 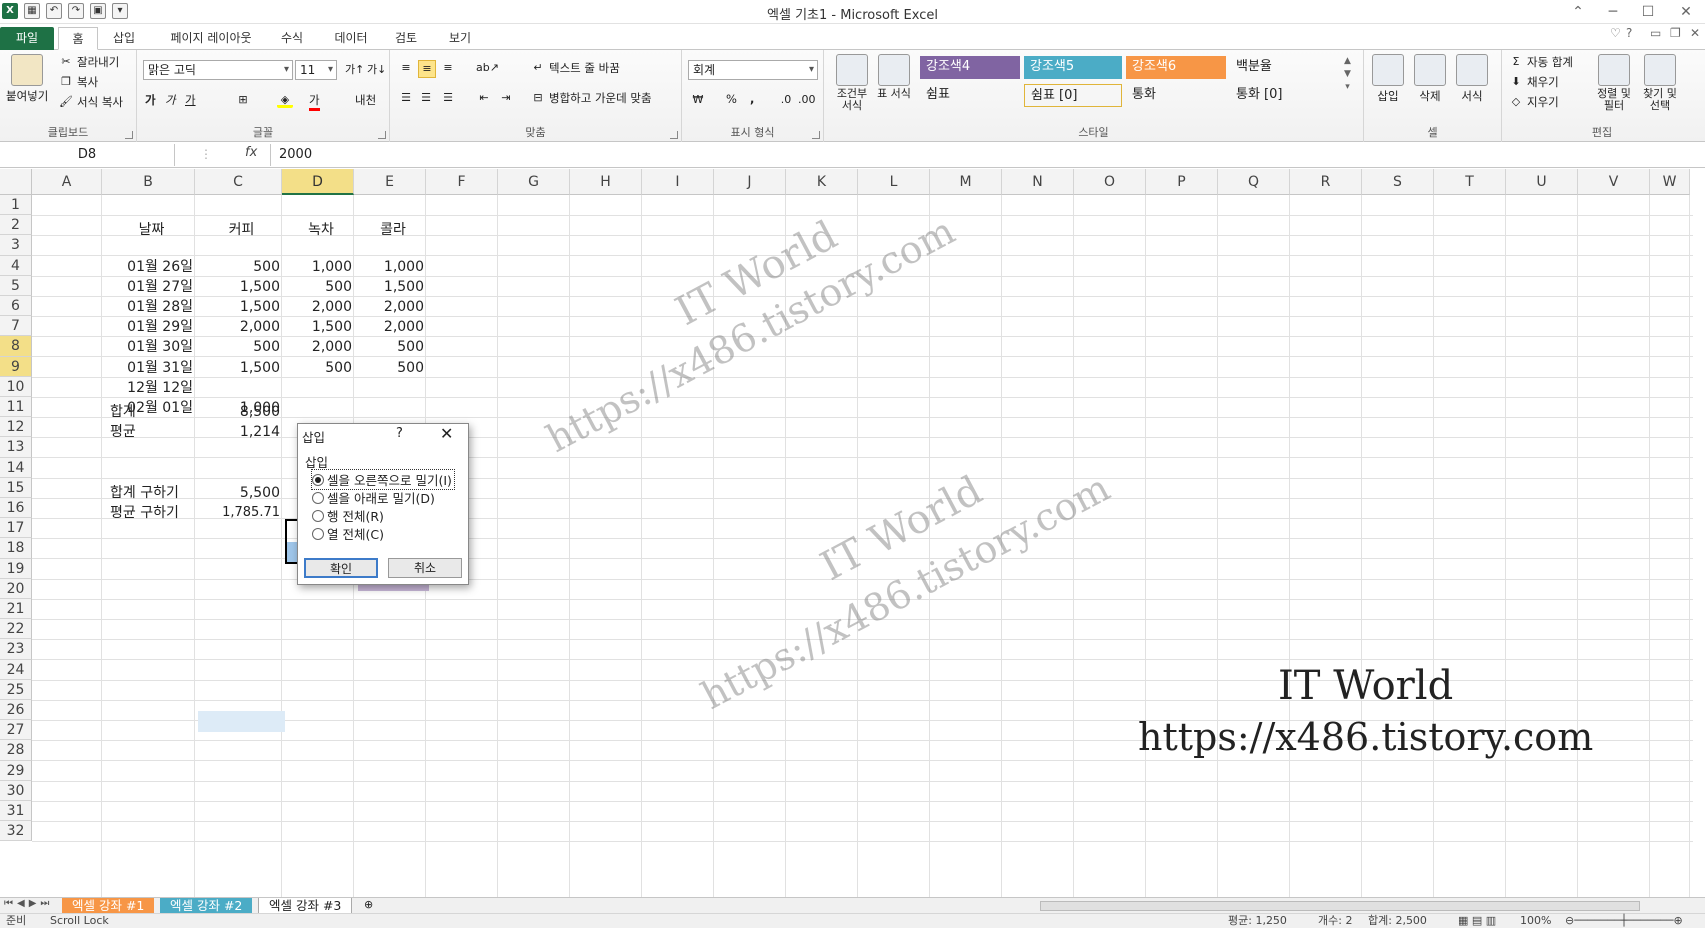 I want to click on row-header-20: 20, so click(x=16, y=588).